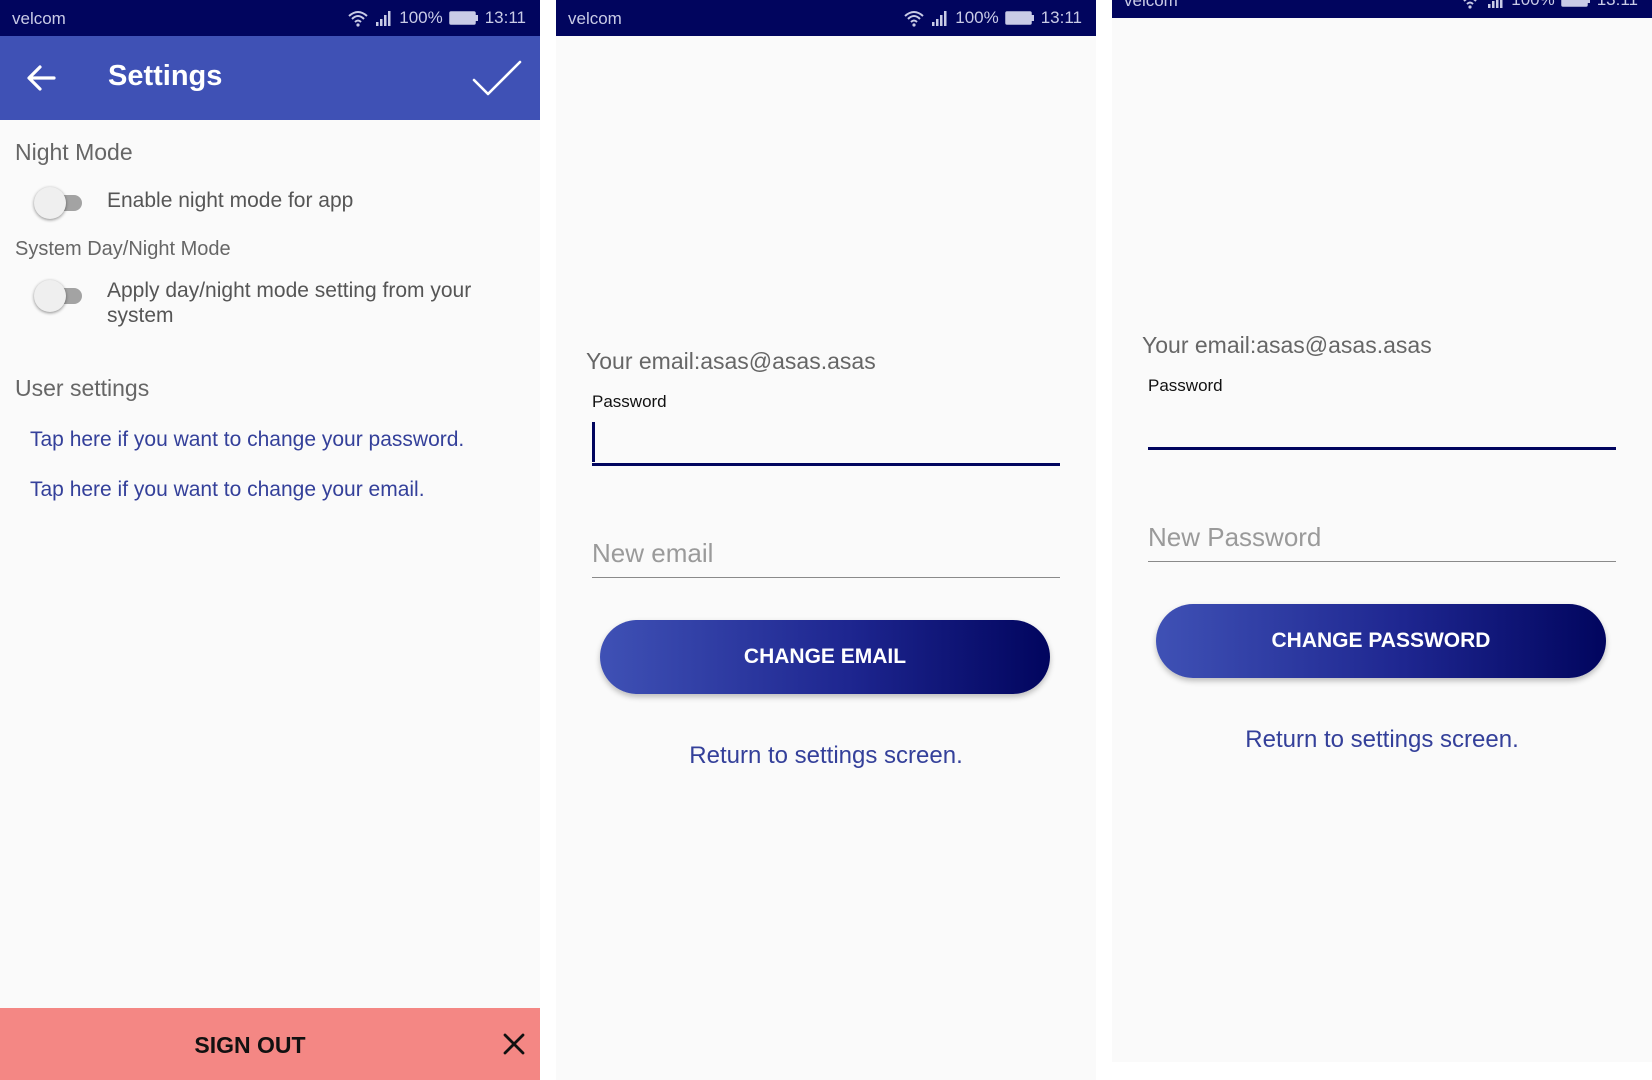  I want to click on app-bar: Settings, so click(270, 78).